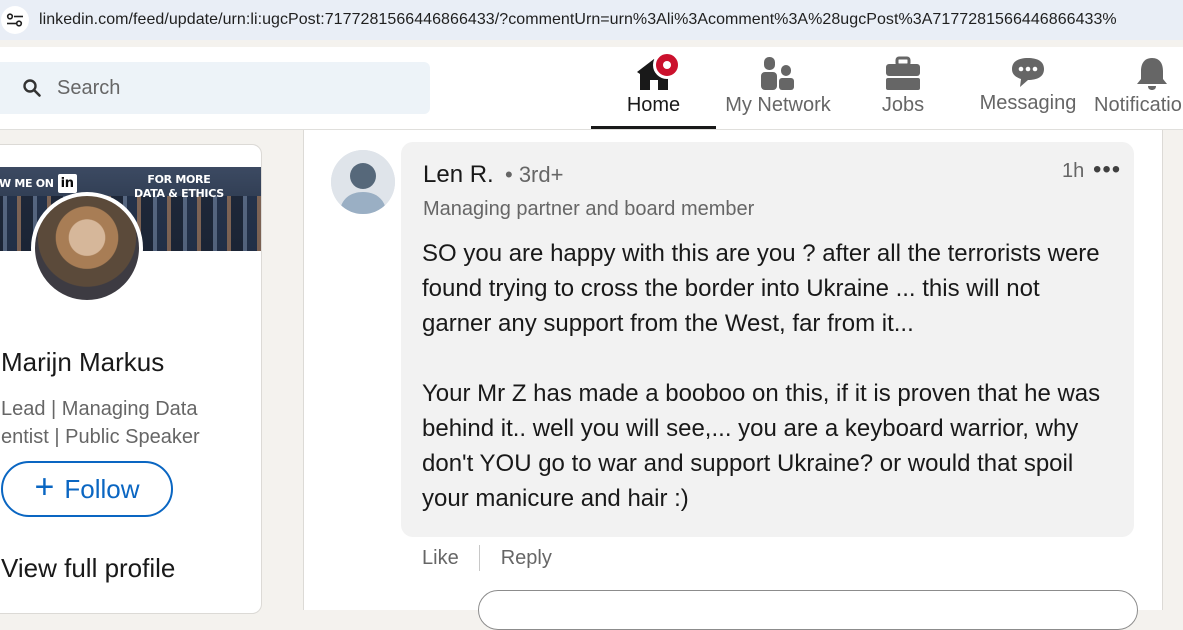  I want to click on messaging-icon, so click(1028, 72).